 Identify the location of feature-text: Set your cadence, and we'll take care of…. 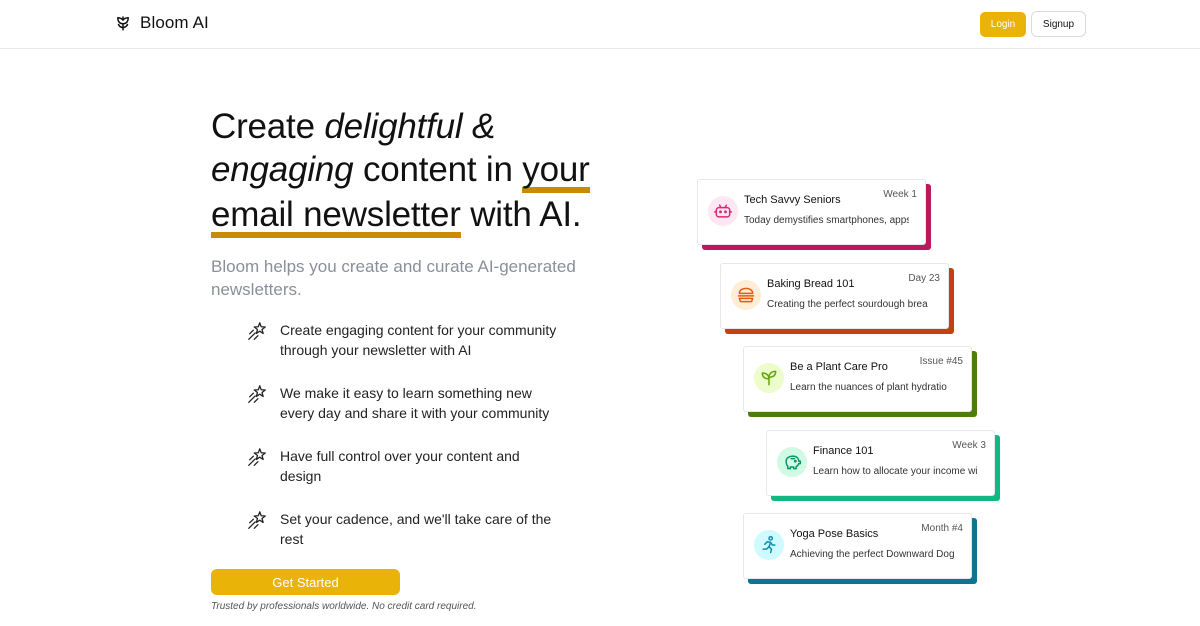
(416, 529).